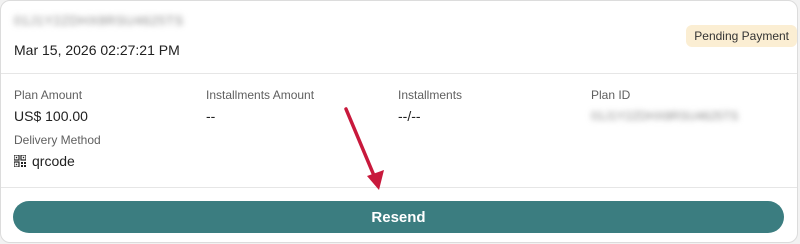 This screenshot has width=800, height=244. Describe the element at coordinates (57, 140) in the screenshot. I see `delivery-method-label: Delivery Method` at that location.